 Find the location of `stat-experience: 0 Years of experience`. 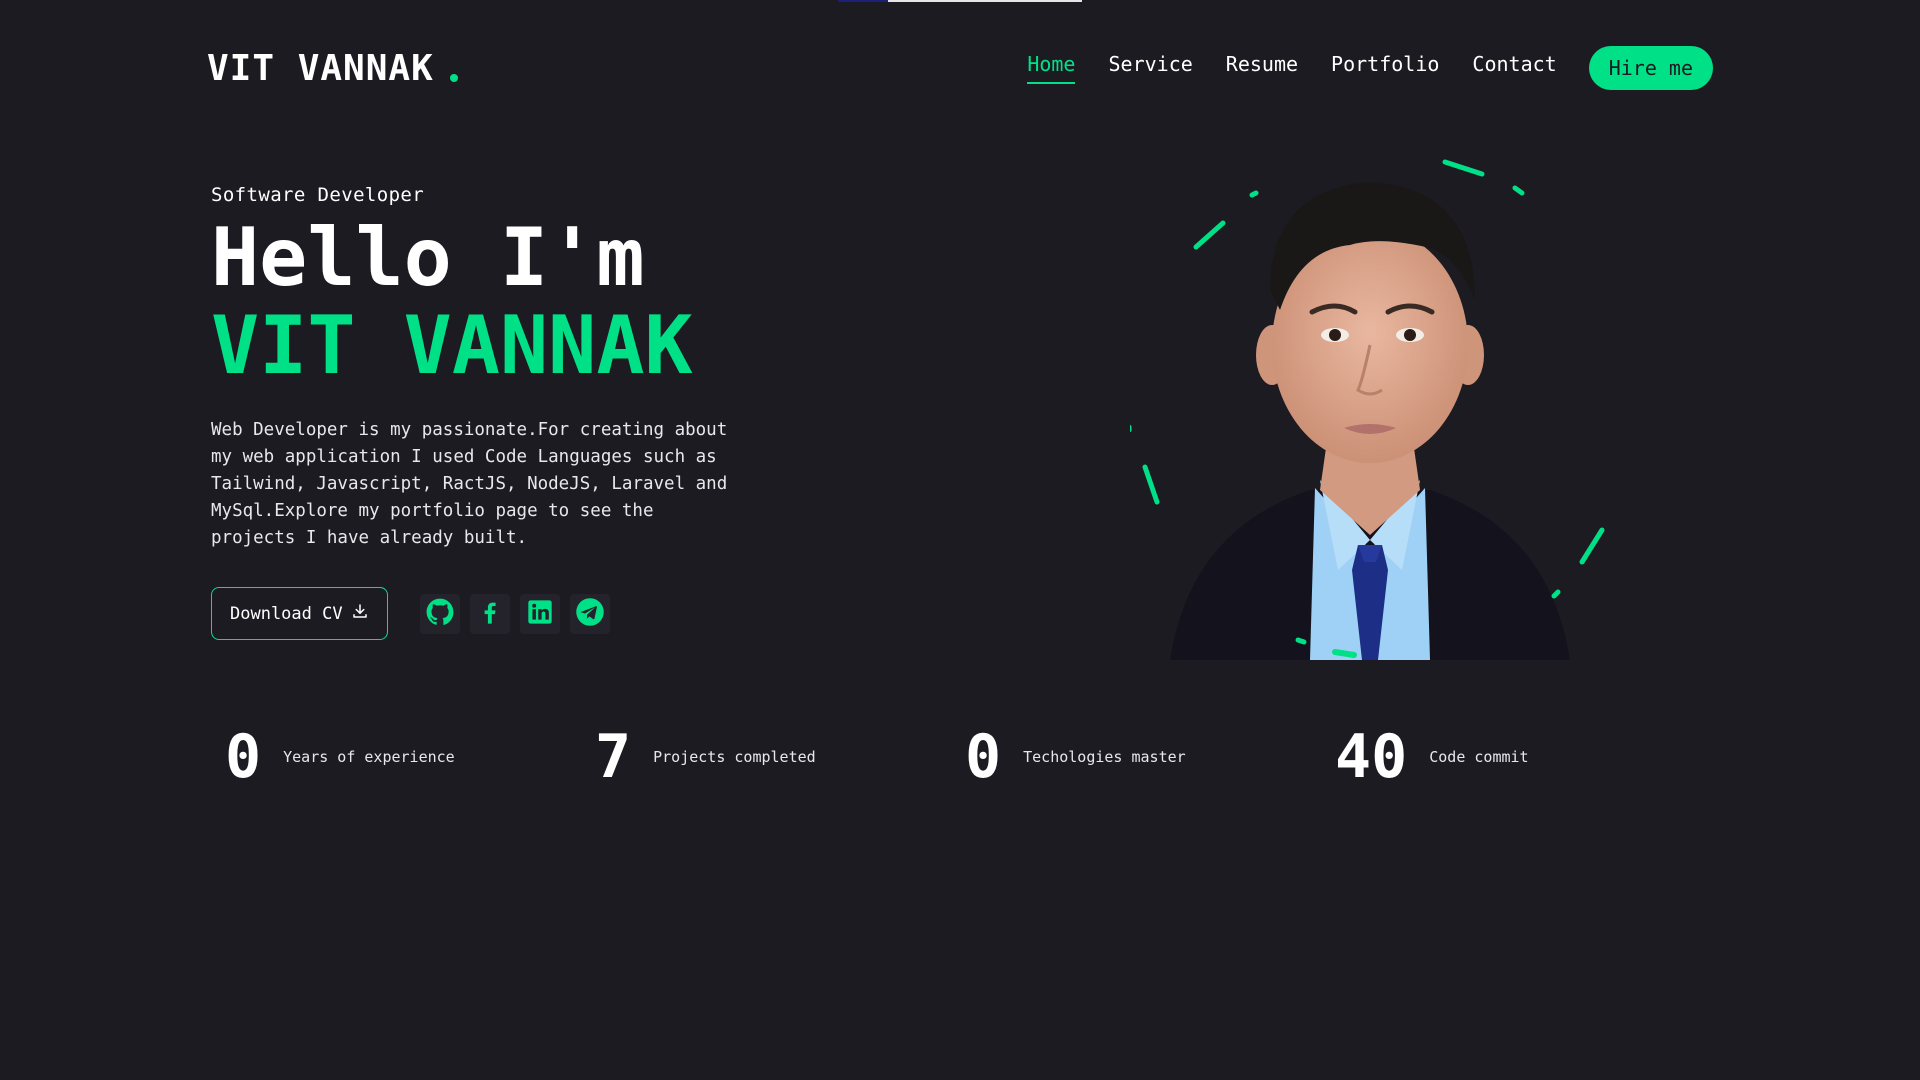

stat-experience: 0 Years of experience is located at coordinates (410, 757).